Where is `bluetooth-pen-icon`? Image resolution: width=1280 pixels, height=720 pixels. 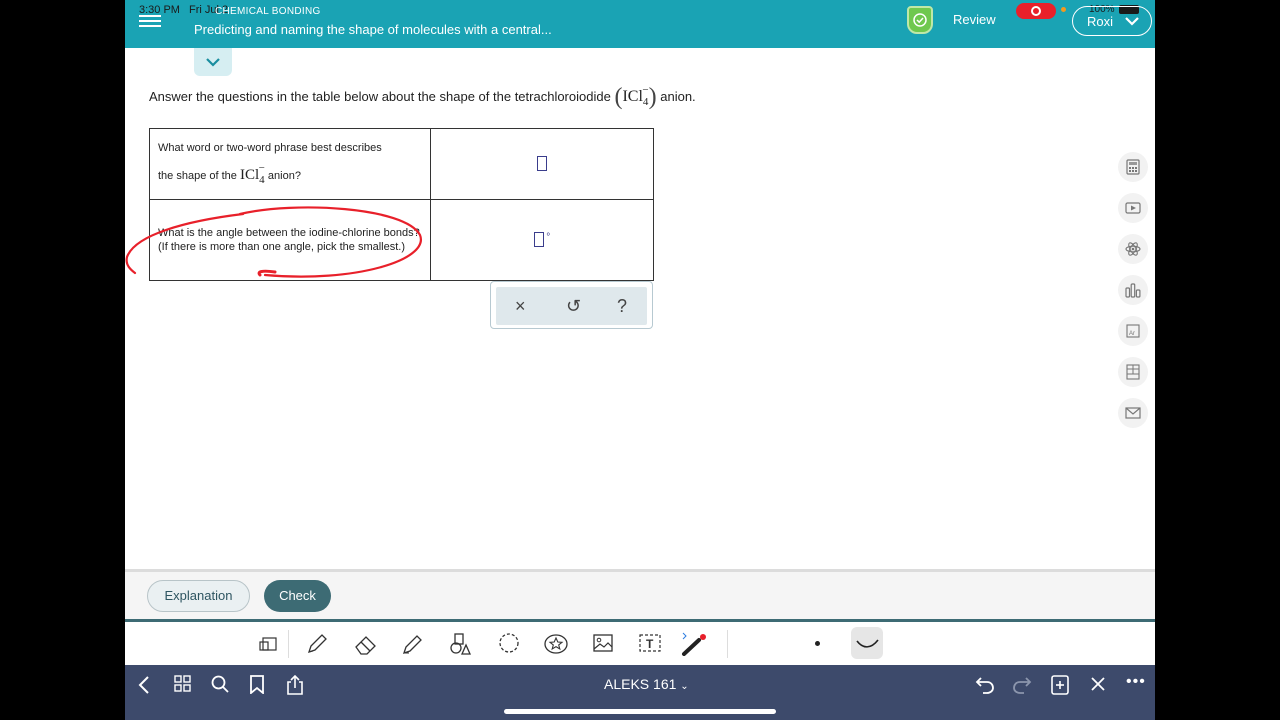 bluetooth-pen-icon is located at coordinates (695, 646).